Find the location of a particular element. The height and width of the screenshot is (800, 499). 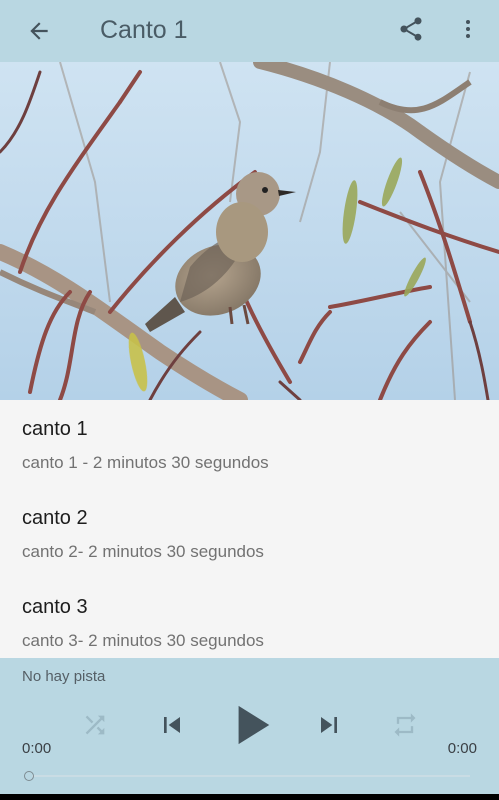

arrow-back-icon is located at coordinates (39, 31).